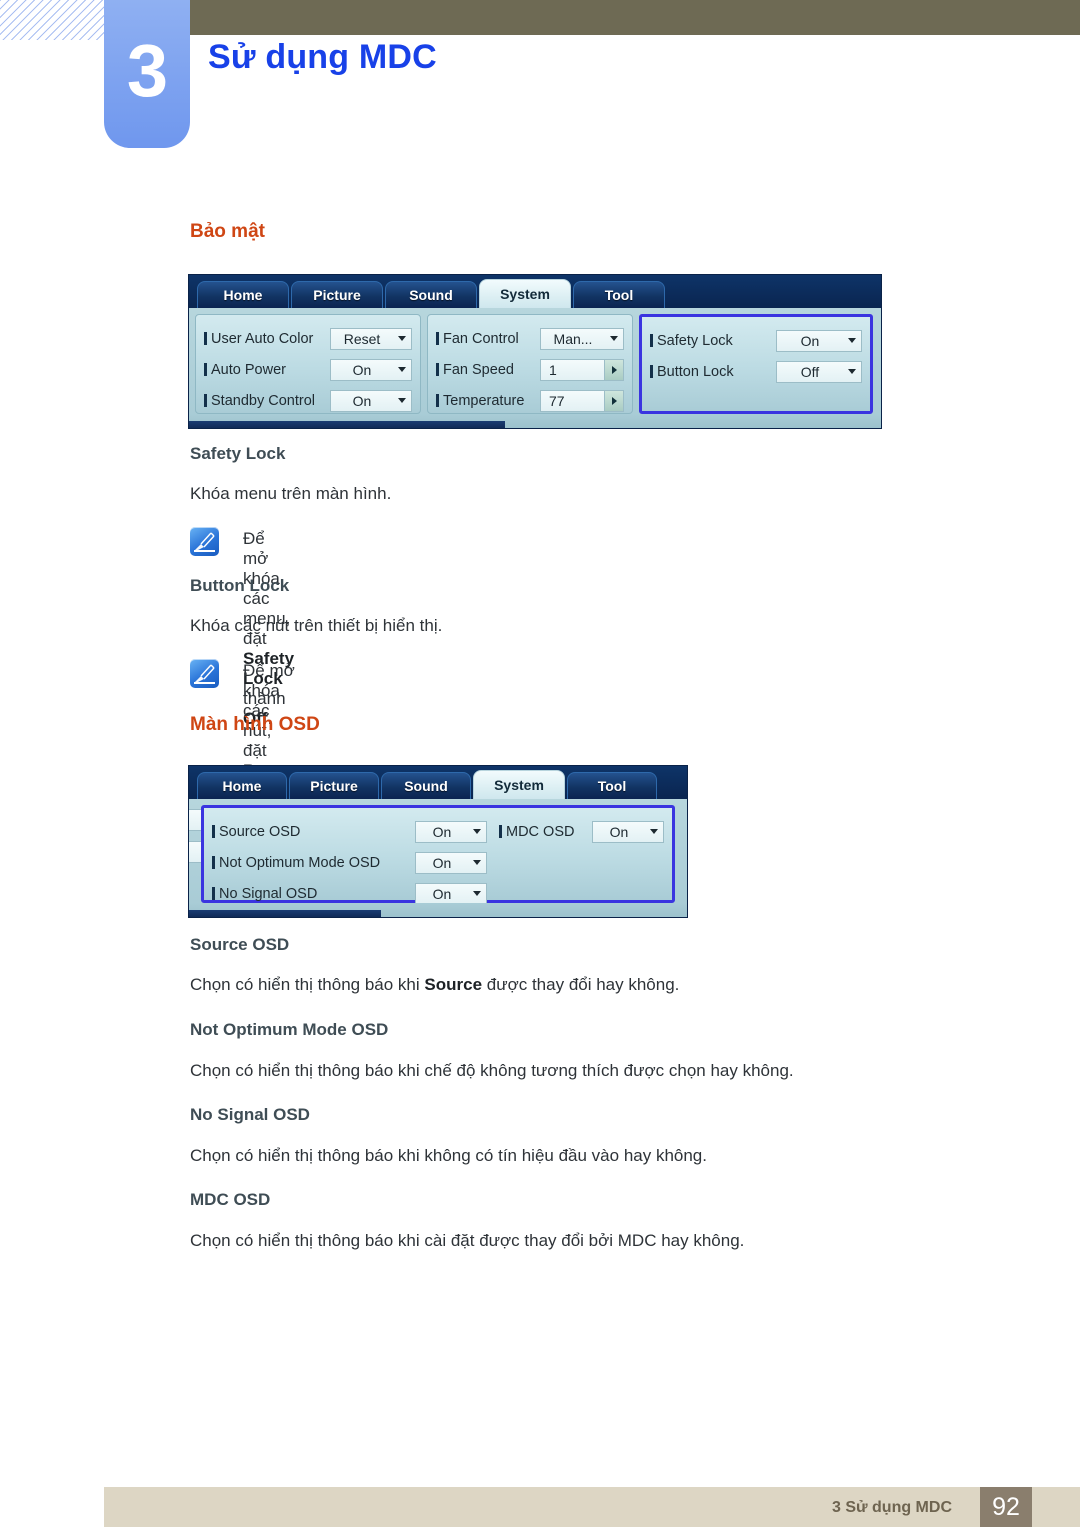 The height and width of the screenshot is (1527, 1080). What do you see at coordinates (442, 893) in the screenshot?
I see `dropdown-value-no-signal-osd: On` at bounding box center [442, 893].